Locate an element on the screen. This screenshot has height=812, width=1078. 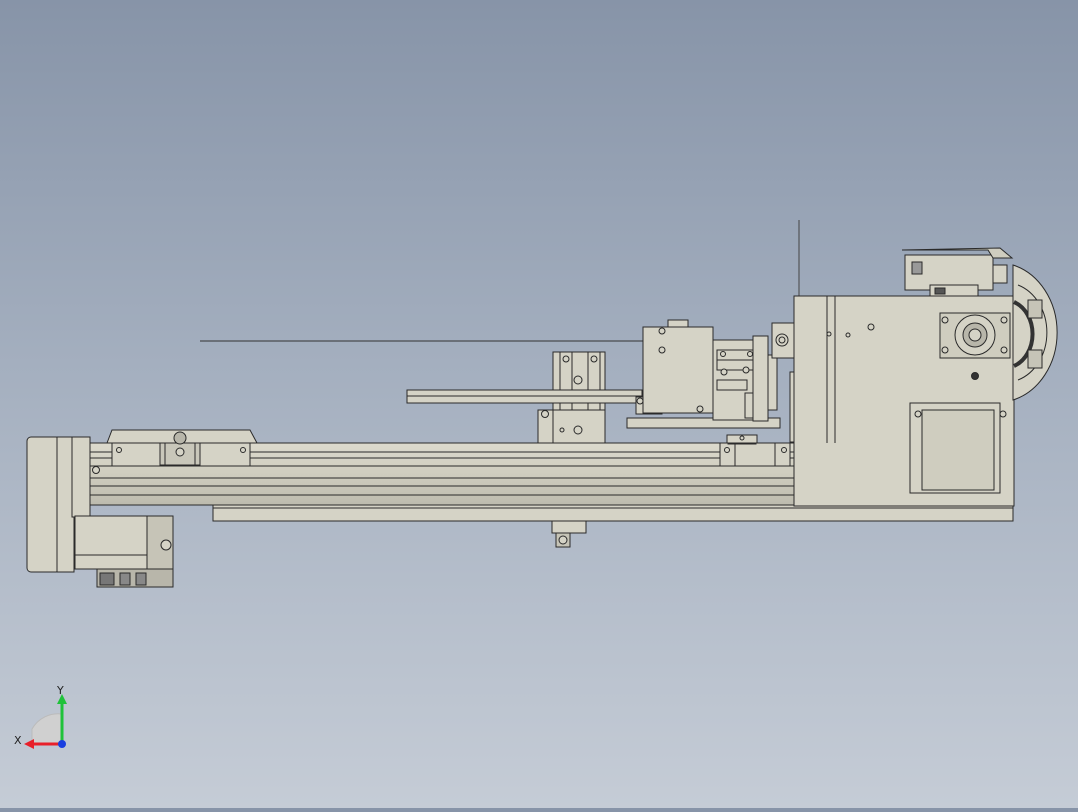
feed-arm is located at coordinates (534, 402).